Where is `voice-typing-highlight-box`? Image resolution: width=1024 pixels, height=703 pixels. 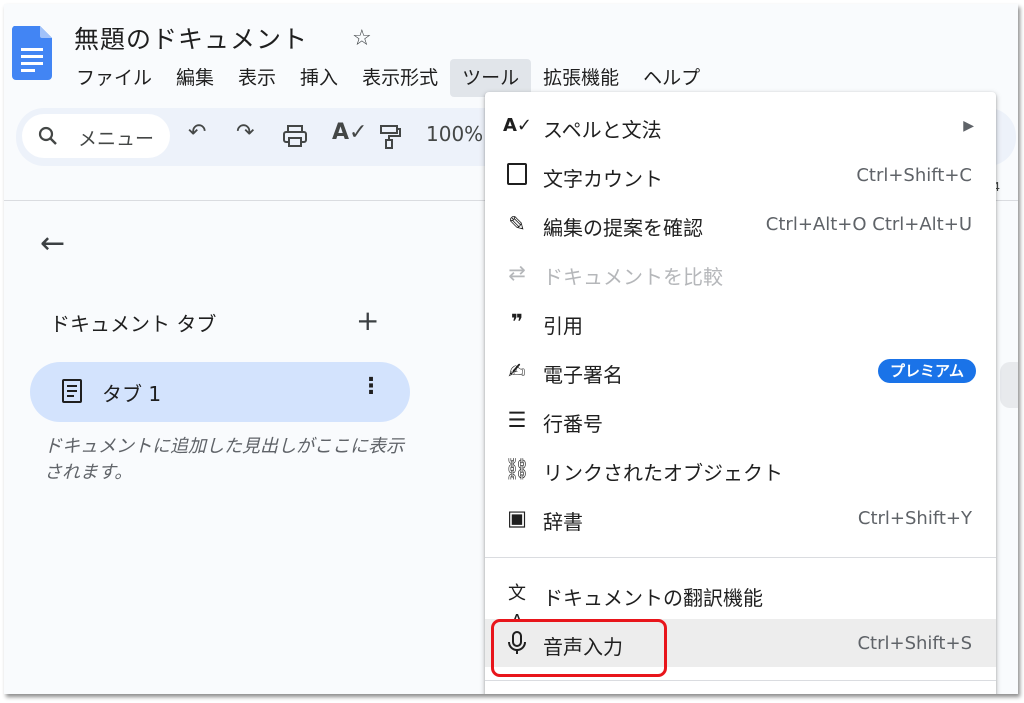 voice-typing-highlight-box is located at coordinates (579, 648).